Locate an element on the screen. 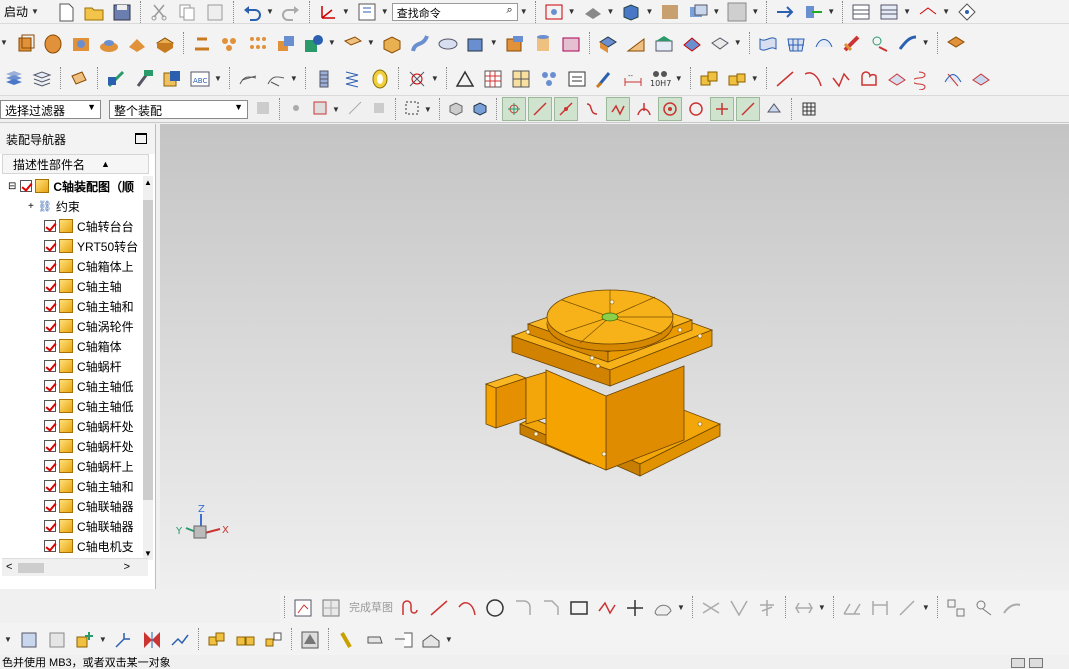 This screenshot has height=669, width=1069. pad-icon is located at coordinates (165, 43).